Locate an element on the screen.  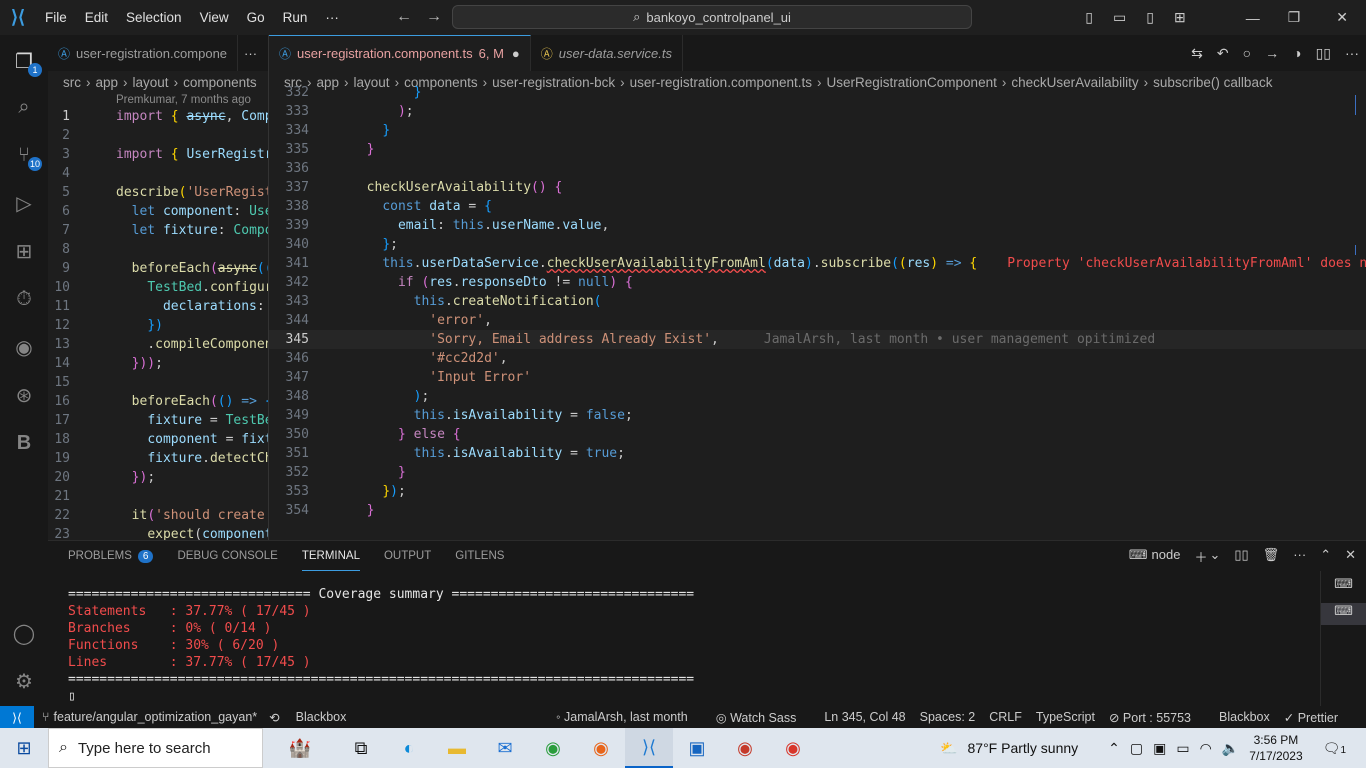
restore-button: ❐ is located at coordinates (1294, 17).